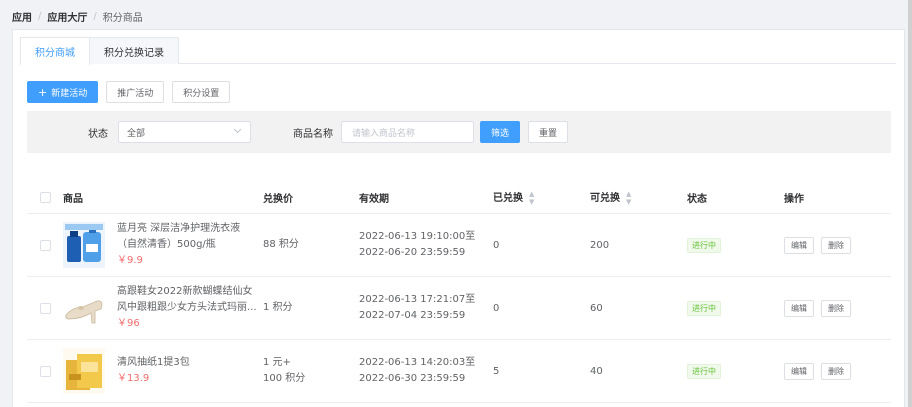 The width and height of the screenshot is (912, 407). I want to click on valid-from: 2022-06-13 19:10:00至, so click(417, 236).